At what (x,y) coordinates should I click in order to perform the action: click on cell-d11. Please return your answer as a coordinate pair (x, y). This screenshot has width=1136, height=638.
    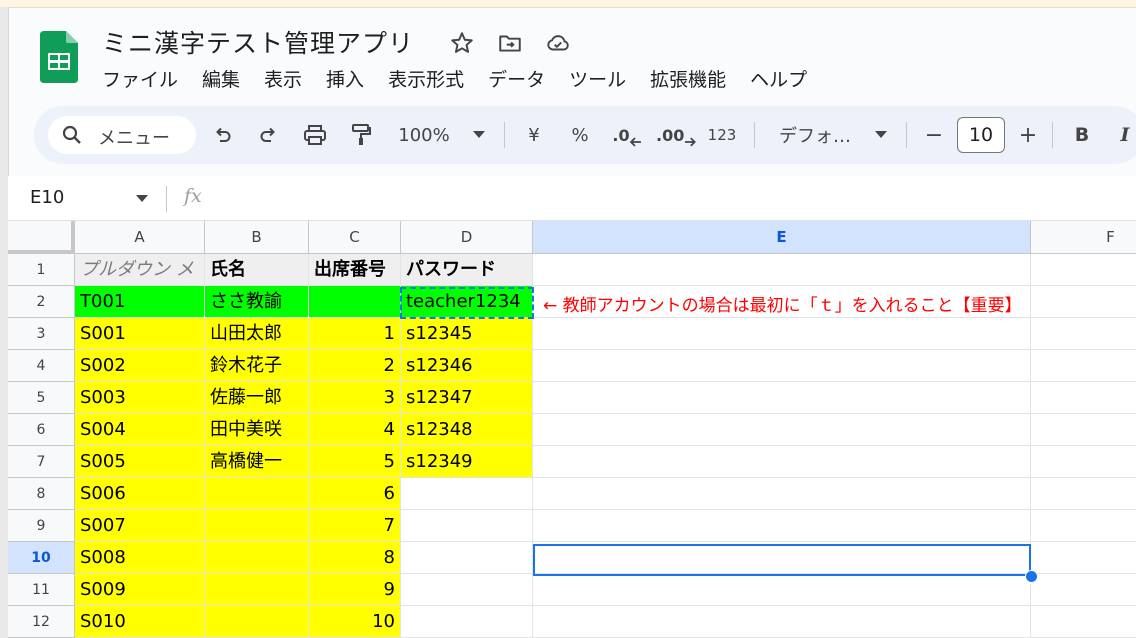
    Looking at the image, I should click on (467, 590).